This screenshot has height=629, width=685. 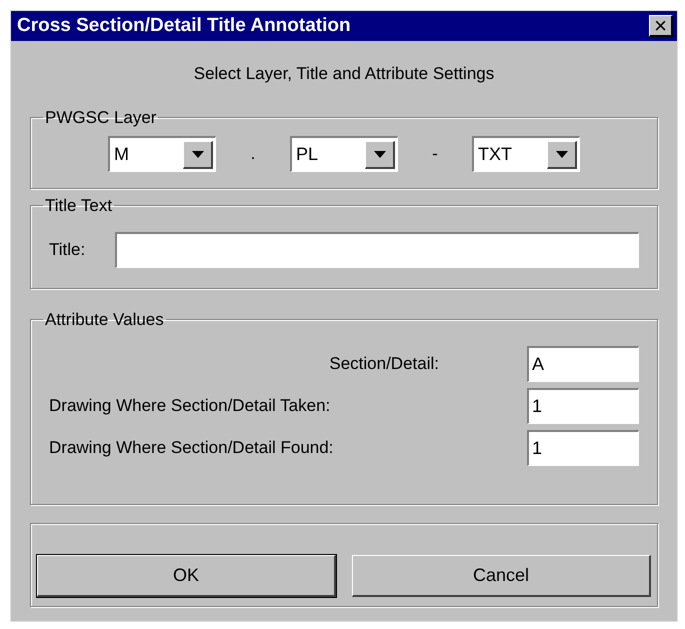 I want to click on layer-dropdown: TXT, so click(x=526, y=154).